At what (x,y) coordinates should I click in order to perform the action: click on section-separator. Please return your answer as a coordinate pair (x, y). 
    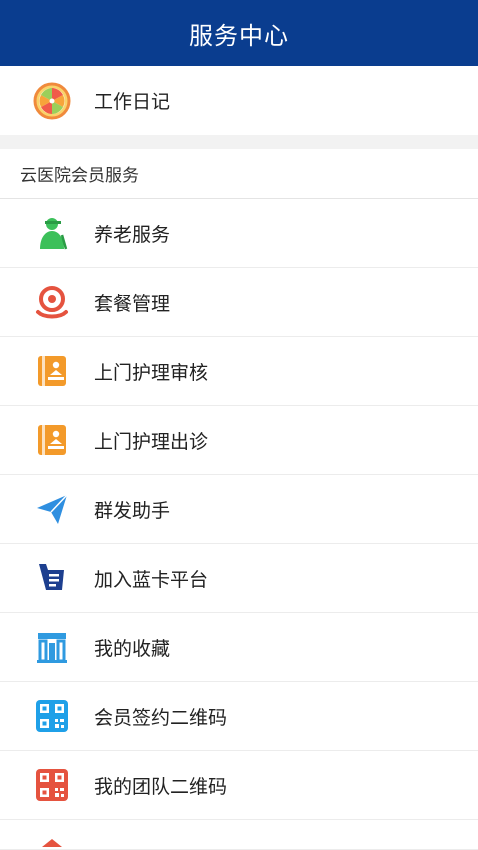
    Looking at the image, I should click on (239, 142).